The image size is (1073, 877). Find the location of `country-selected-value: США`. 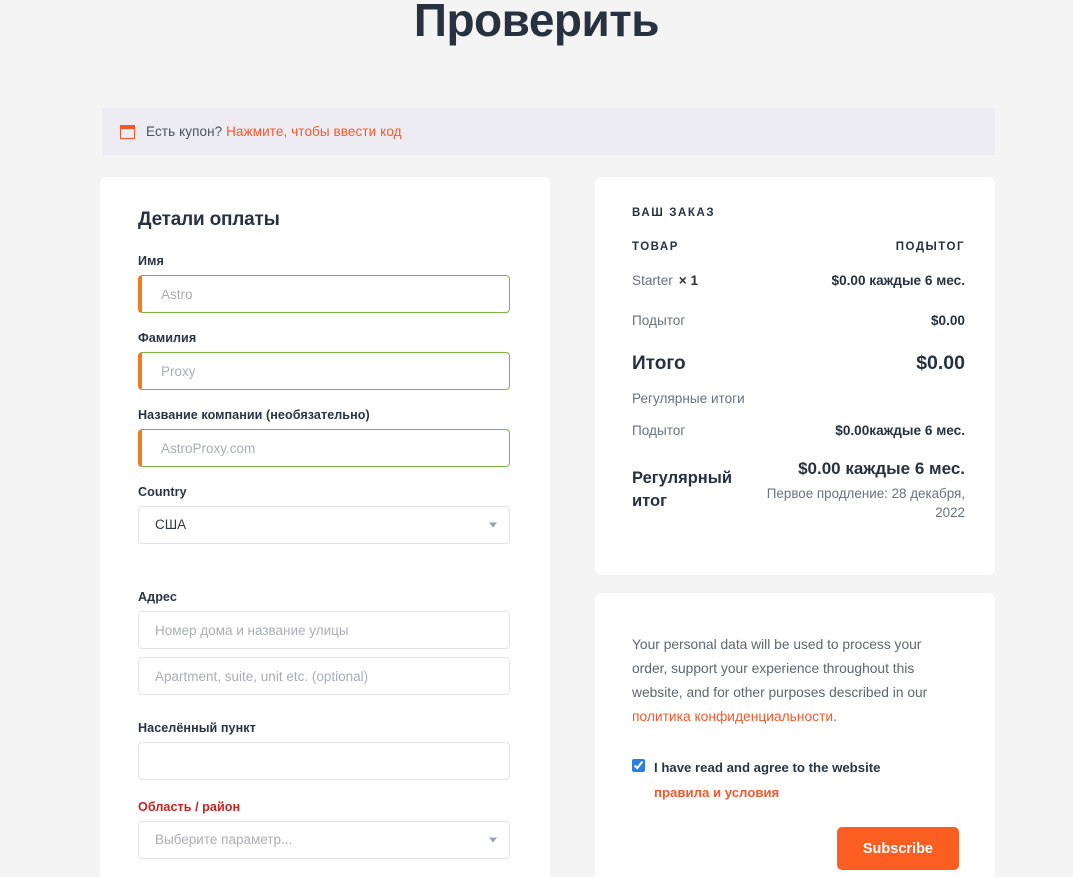

country-selected-value: США is located at coordinates (171, 524).